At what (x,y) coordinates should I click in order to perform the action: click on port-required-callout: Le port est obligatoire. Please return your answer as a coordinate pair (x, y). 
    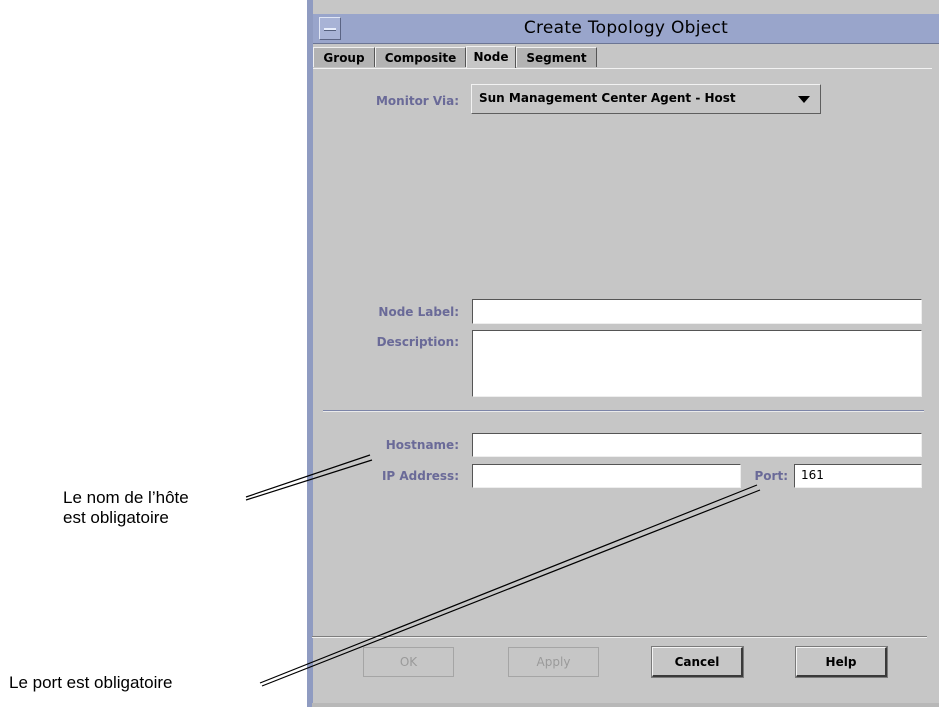
    Looking at the image, I should click on (91, 682).